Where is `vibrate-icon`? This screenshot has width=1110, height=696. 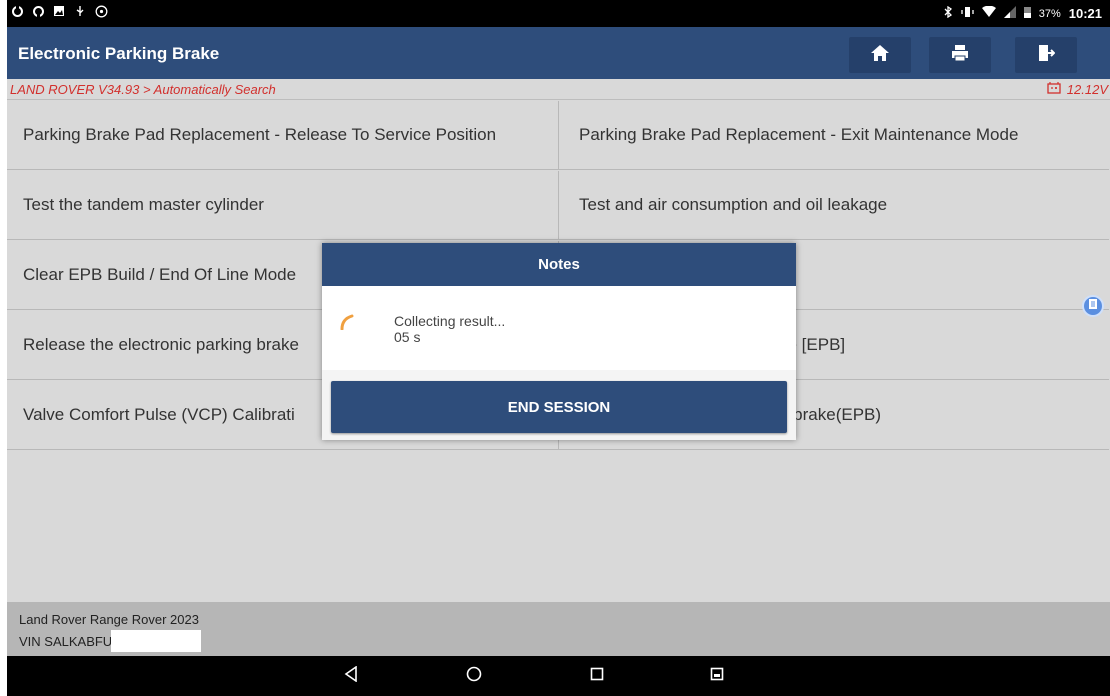 vibrate-icon is located at coordinates (967, 13).